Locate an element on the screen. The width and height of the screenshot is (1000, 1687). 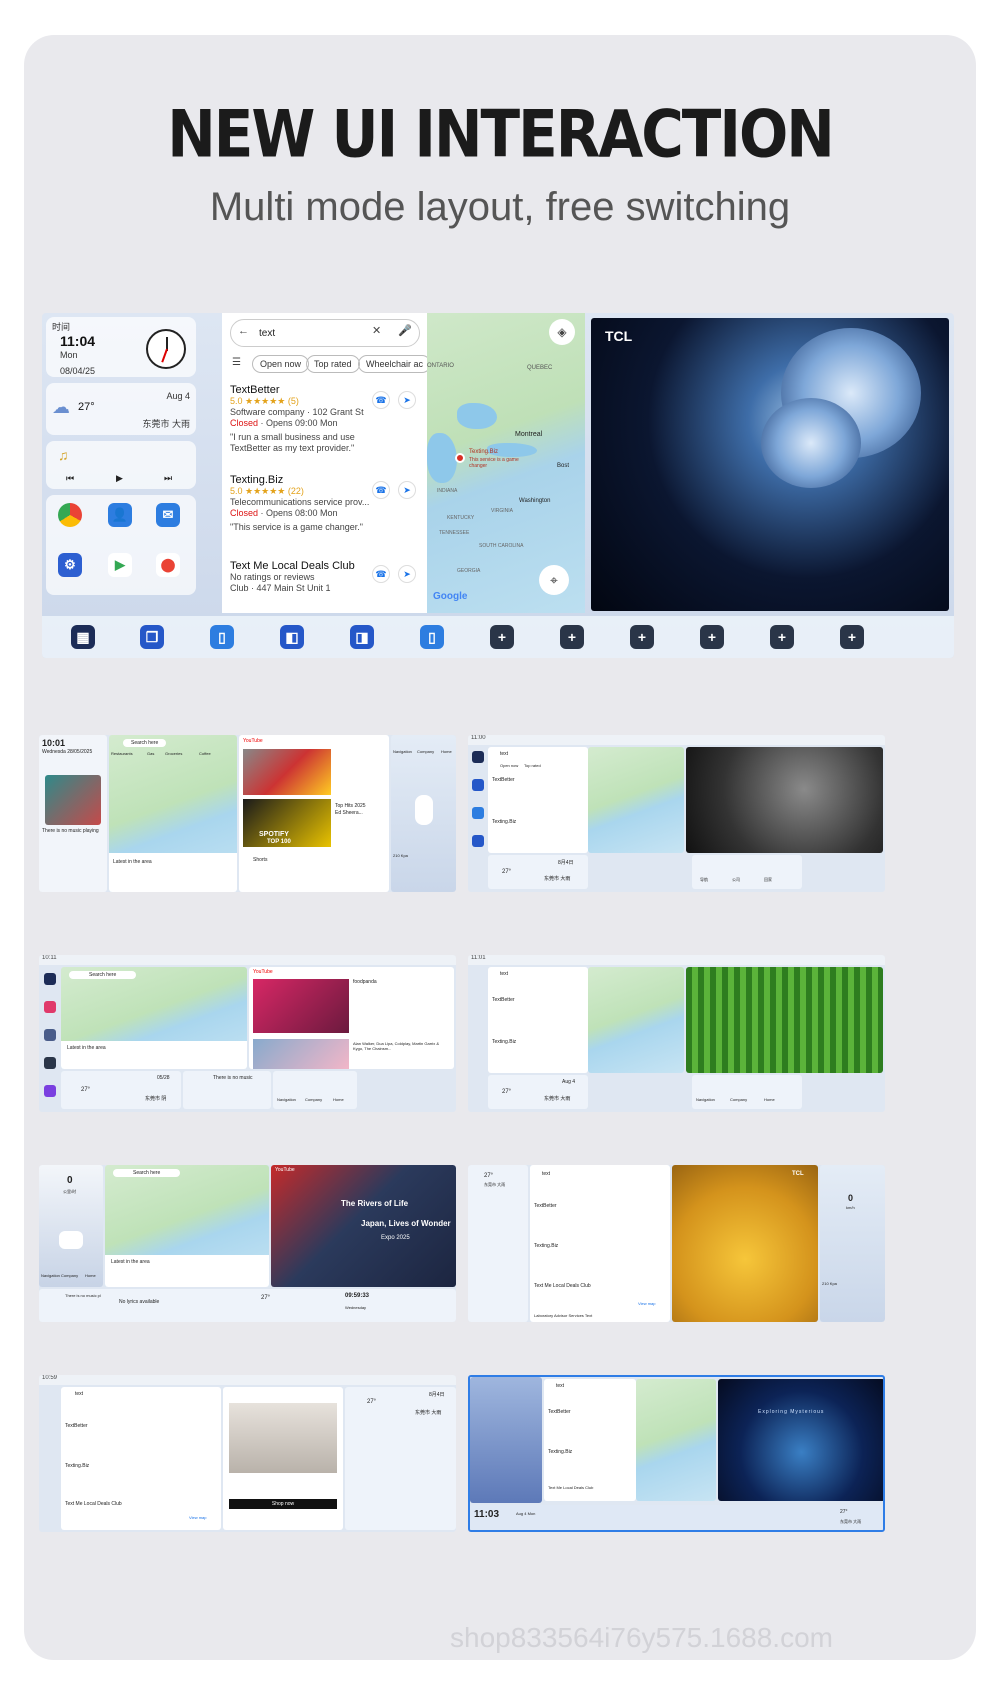
video-player: TCL is located at coordinates (770, 464).